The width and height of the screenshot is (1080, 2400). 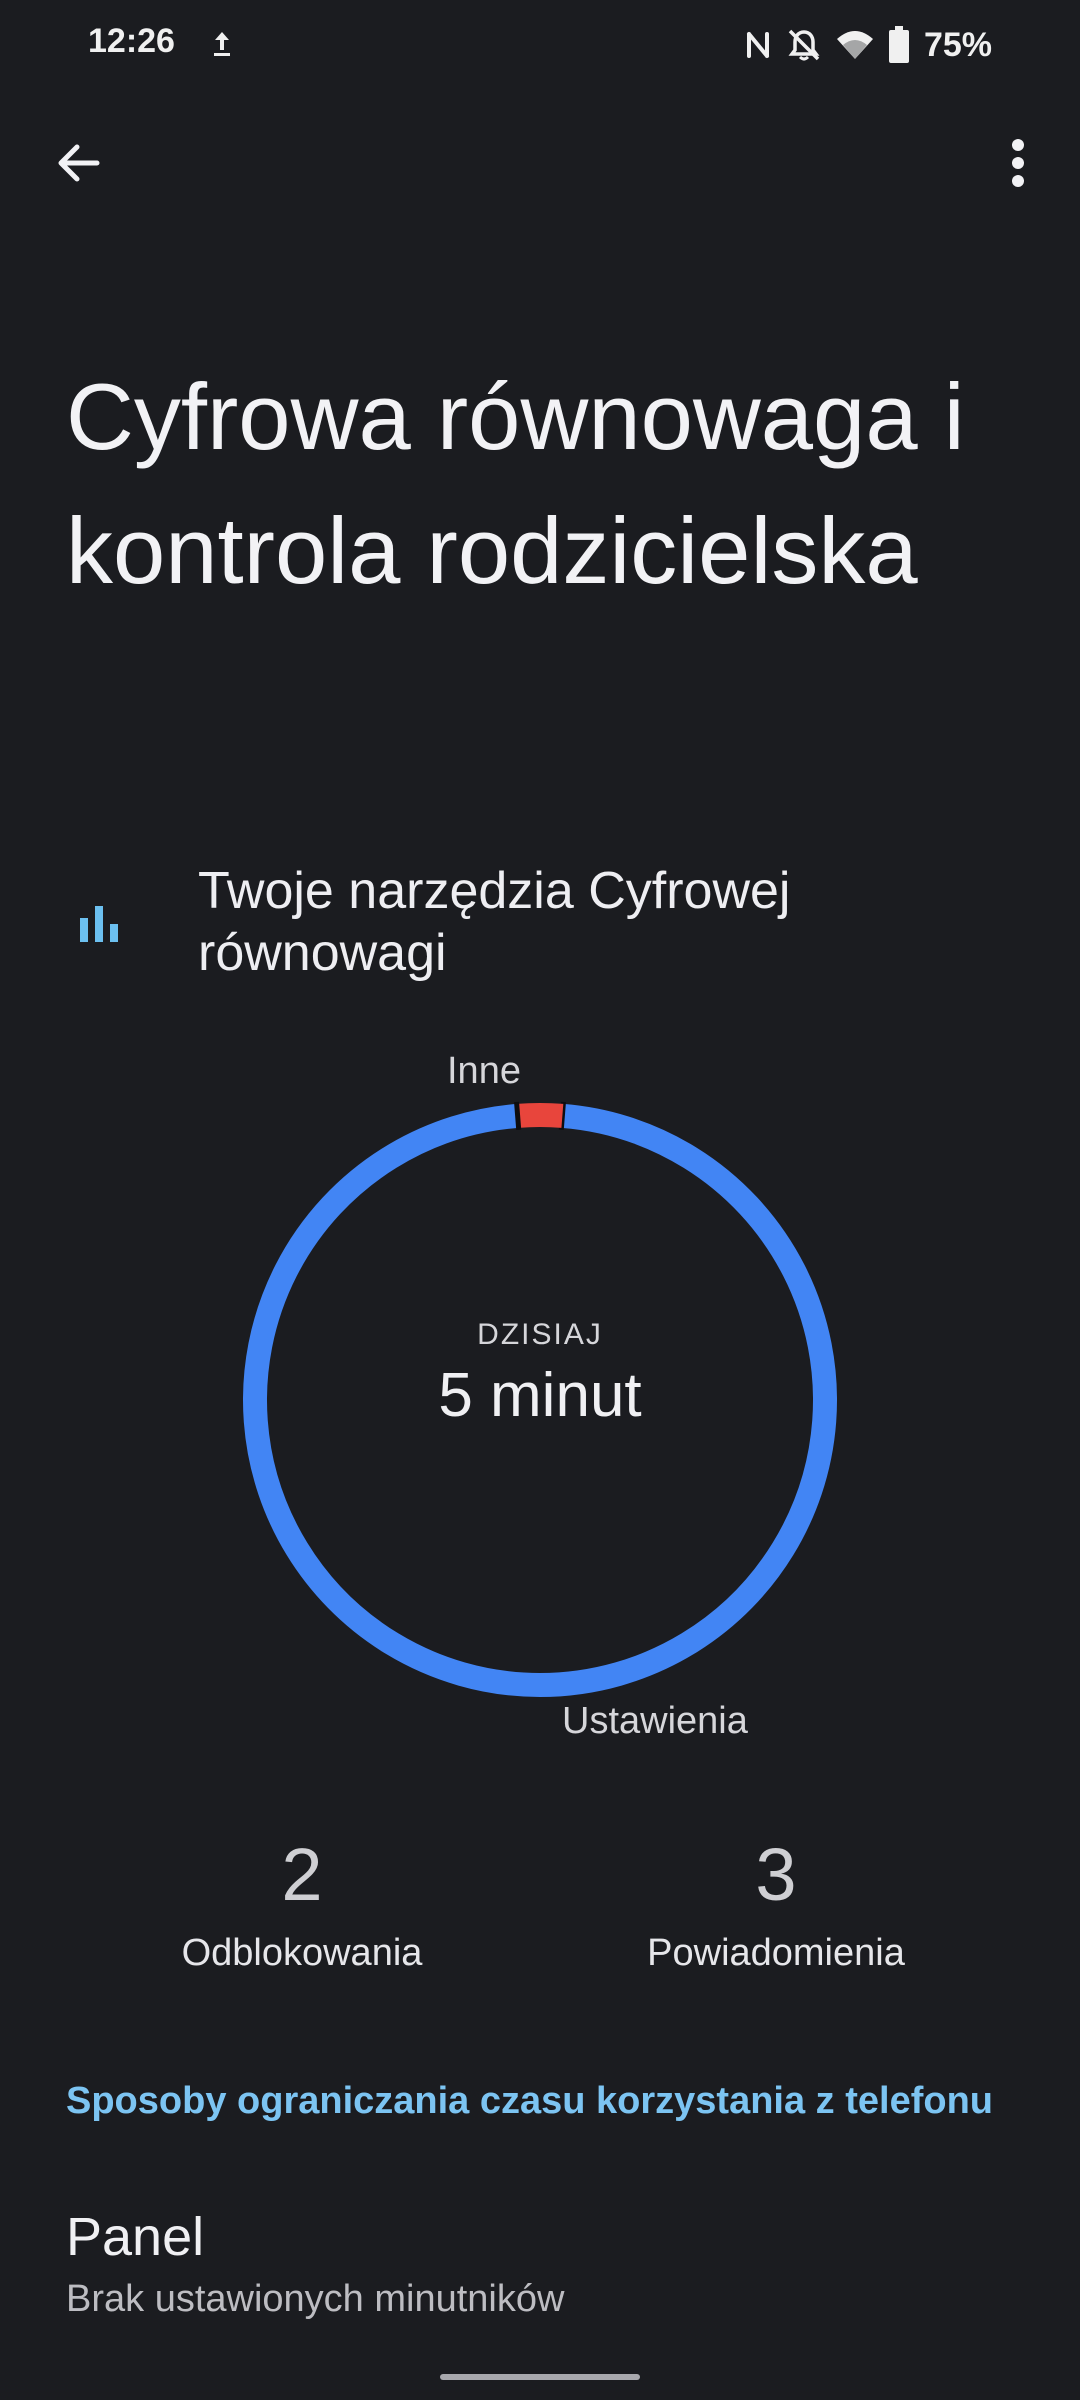 I want to click on back-button, so click(x=78, y=163).